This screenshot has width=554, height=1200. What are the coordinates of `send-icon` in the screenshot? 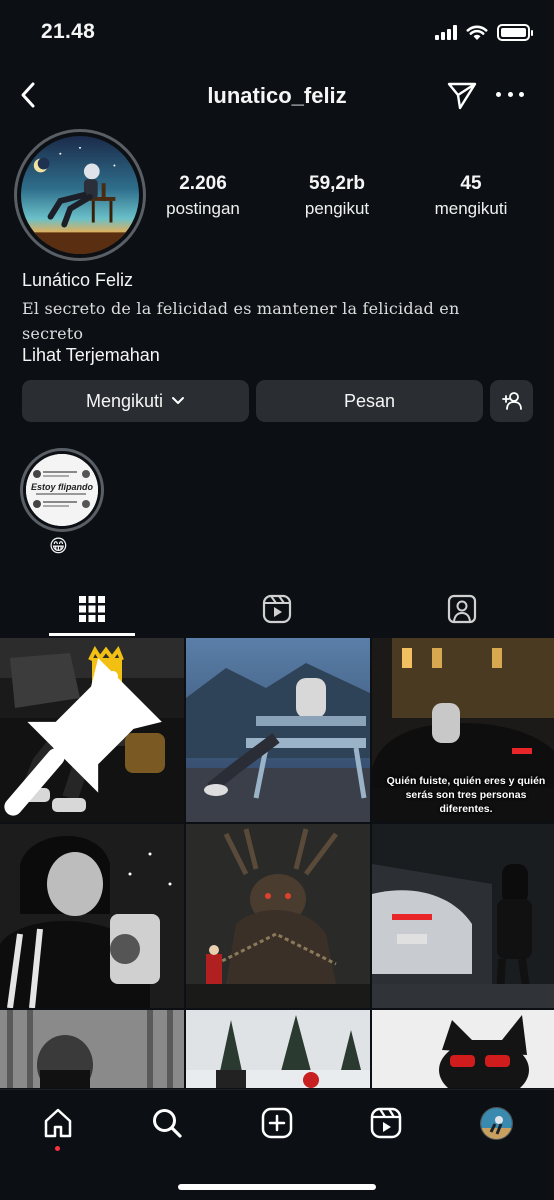 It's located at (462, 96).